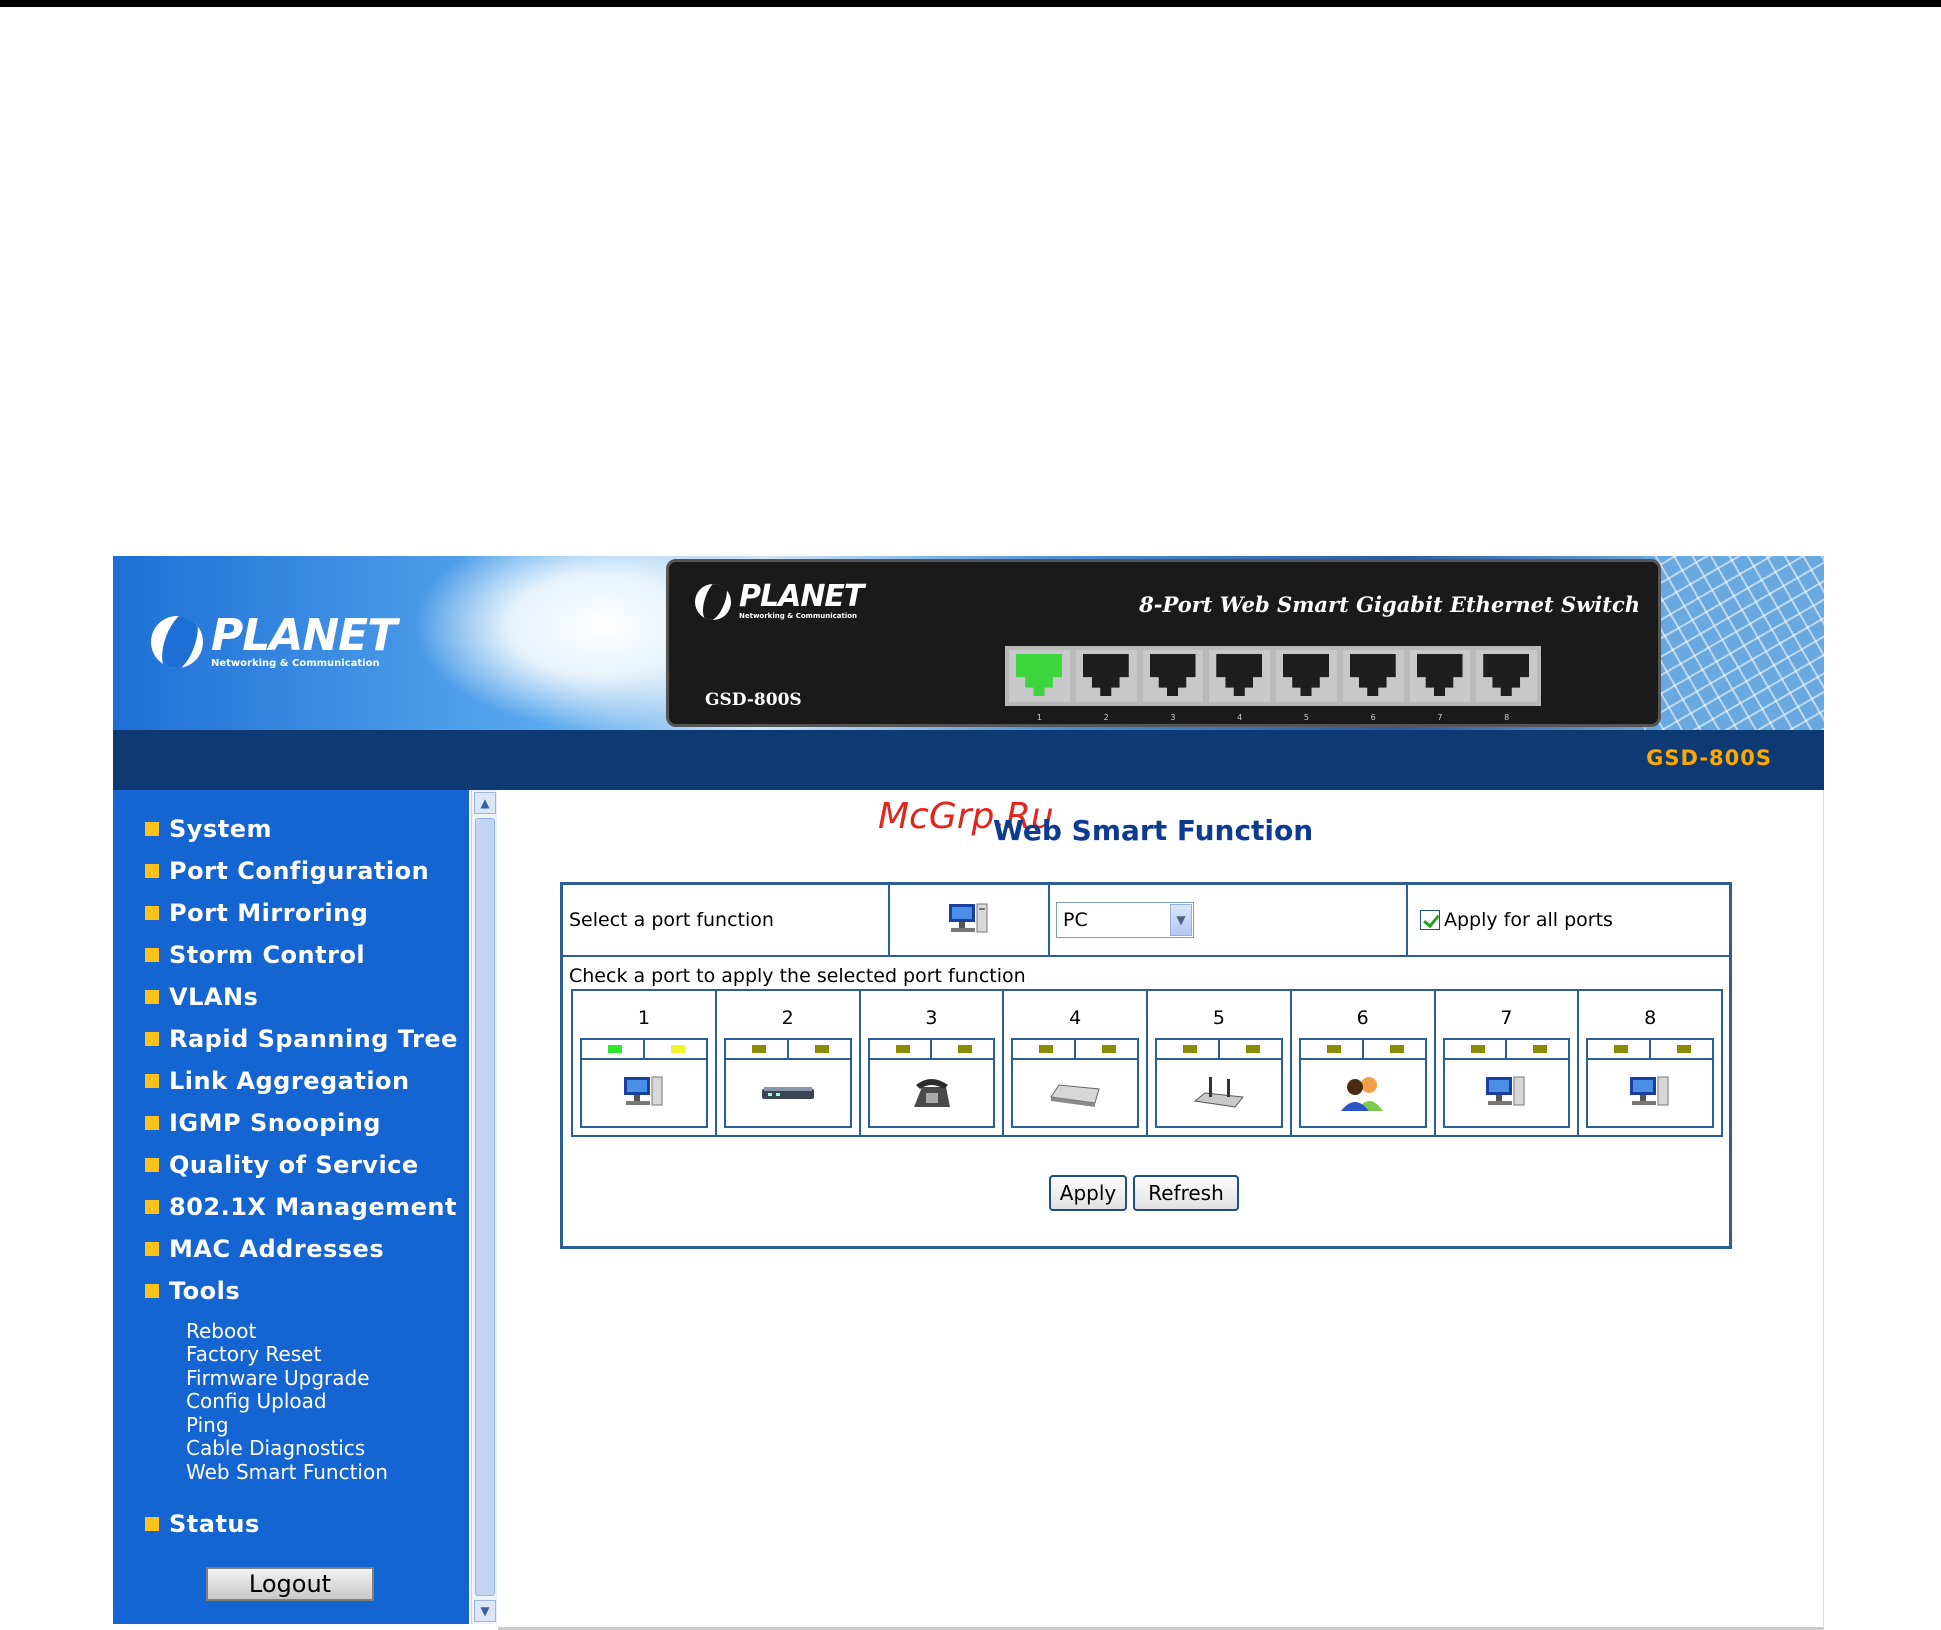  Describe the element at coordinates (933, 1063) in the screenshot. I see `port-column-3: 3` at that location.